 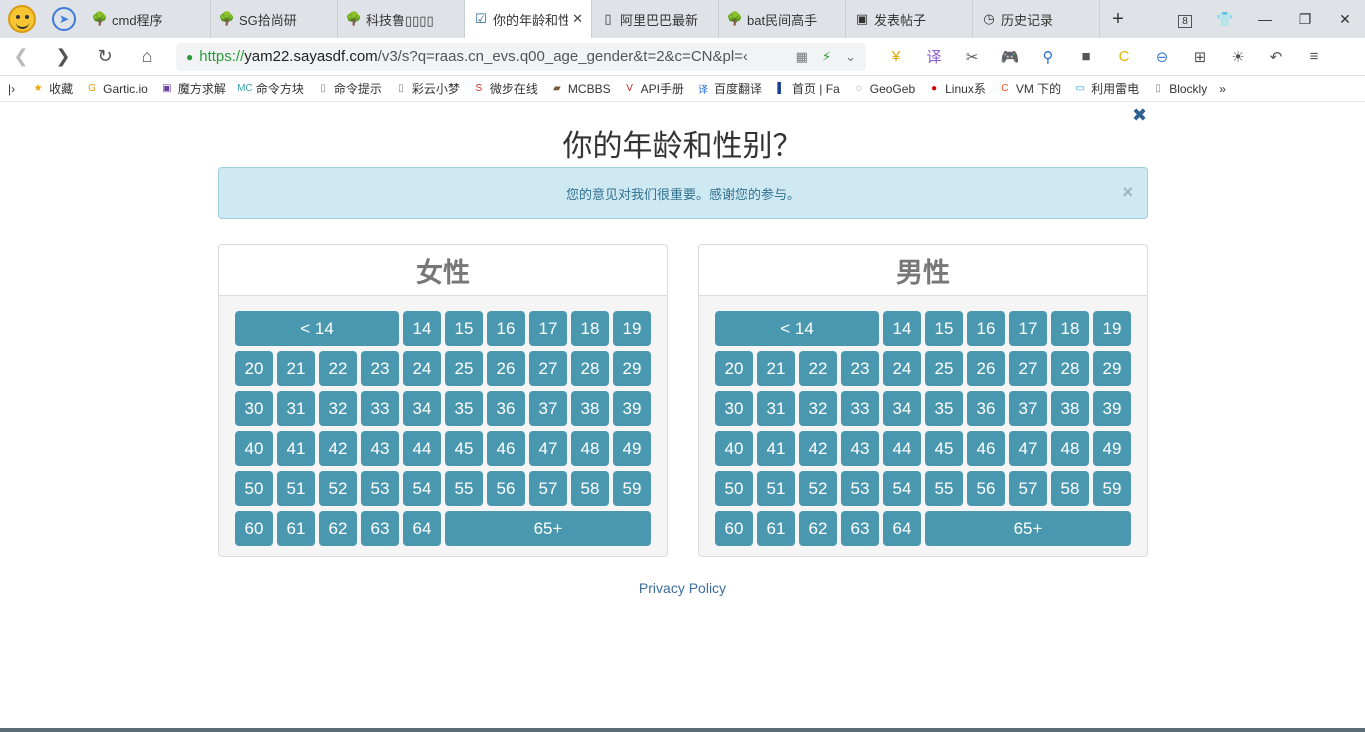 I want to click on female-age-button: 31, so click(x=296, y=408).